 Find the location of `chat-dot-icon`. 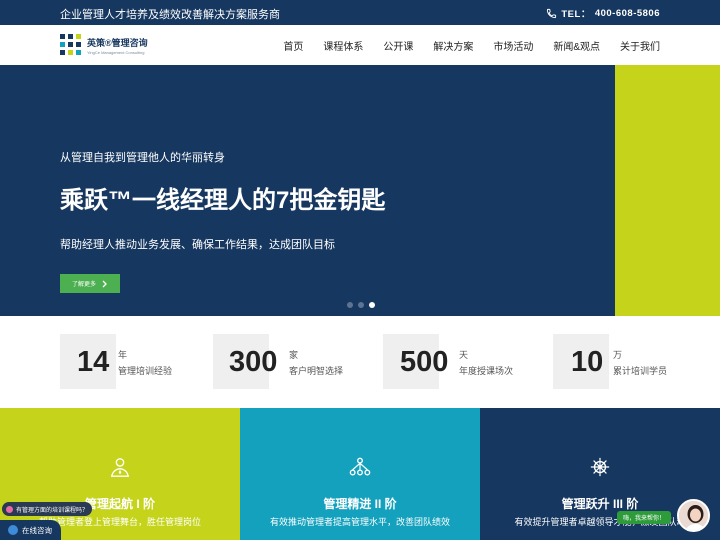

chat-dot-icon is located at coordinates (9, 509).